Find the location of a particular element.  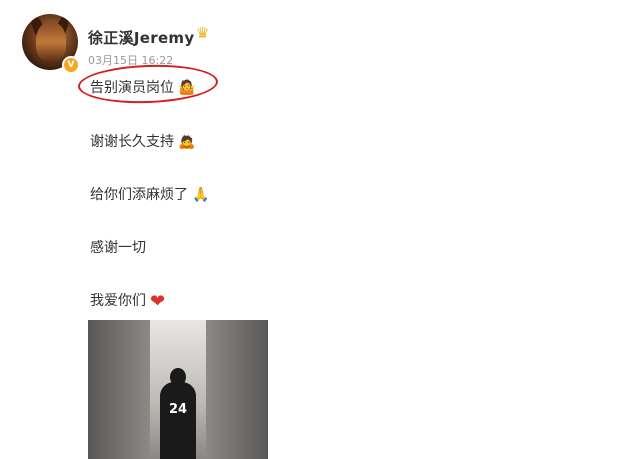

red-highlight-circle is located at coordinates (148, 84).